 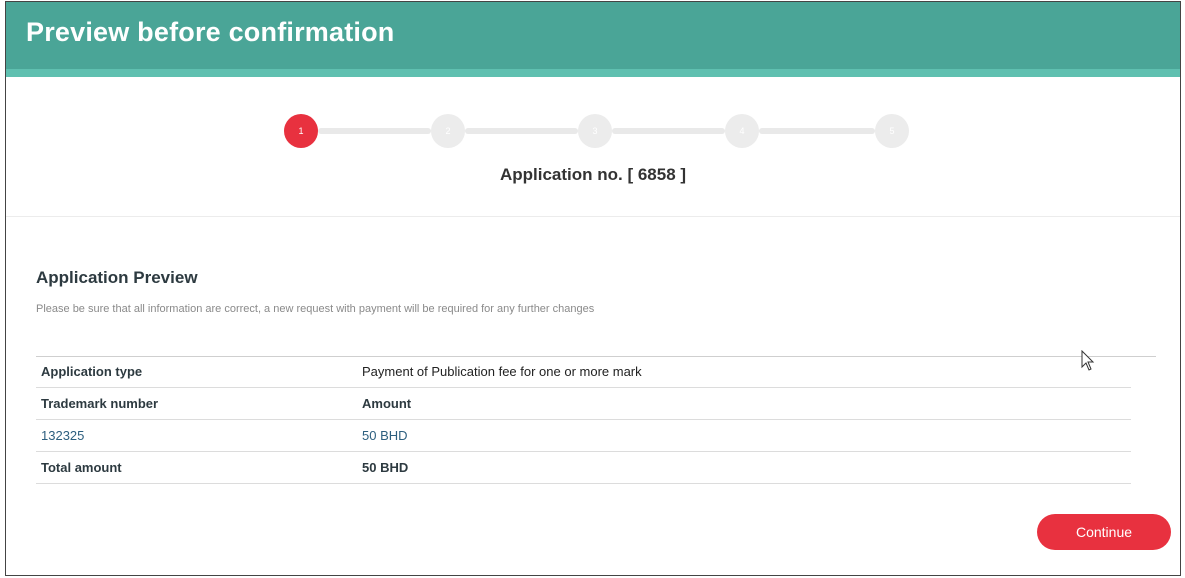 I want to click on step-3: 3, so click(x=595, y=131).